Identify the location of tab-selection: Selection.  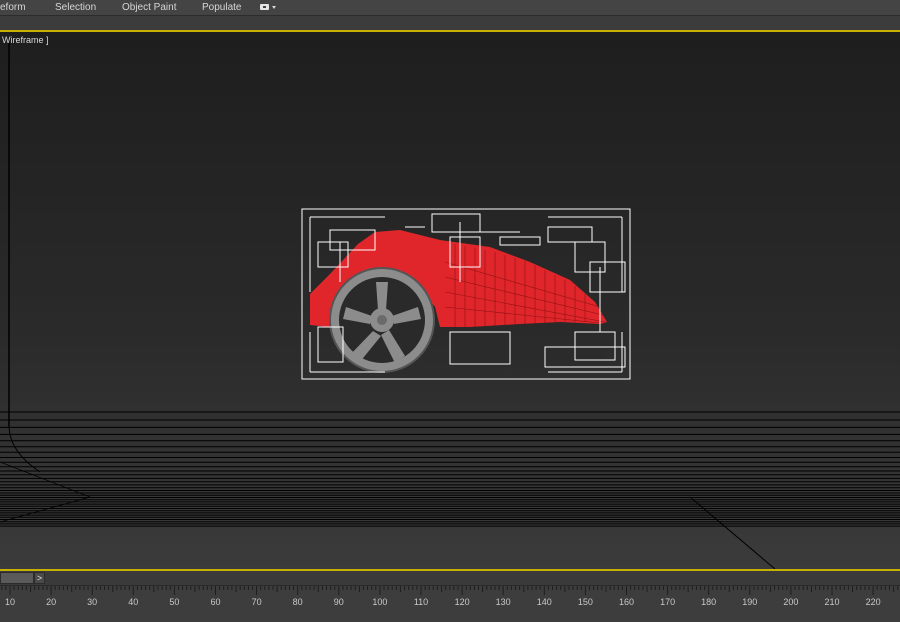
(75, 7).